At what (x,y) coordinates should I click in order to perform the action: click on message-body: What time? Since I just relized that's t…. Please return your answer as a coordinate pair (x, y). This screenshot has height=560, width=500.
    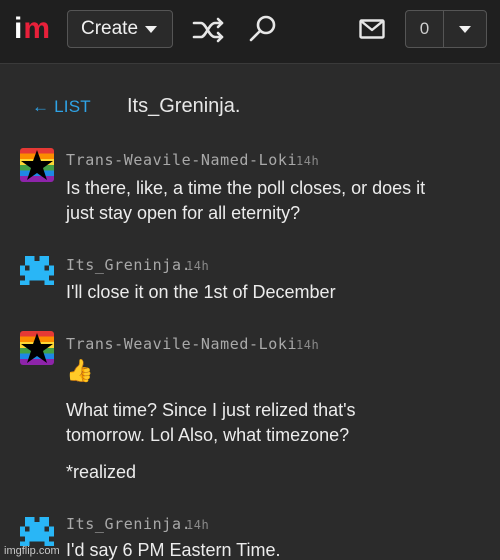
    Looking at the image, I should click on (276, 423).